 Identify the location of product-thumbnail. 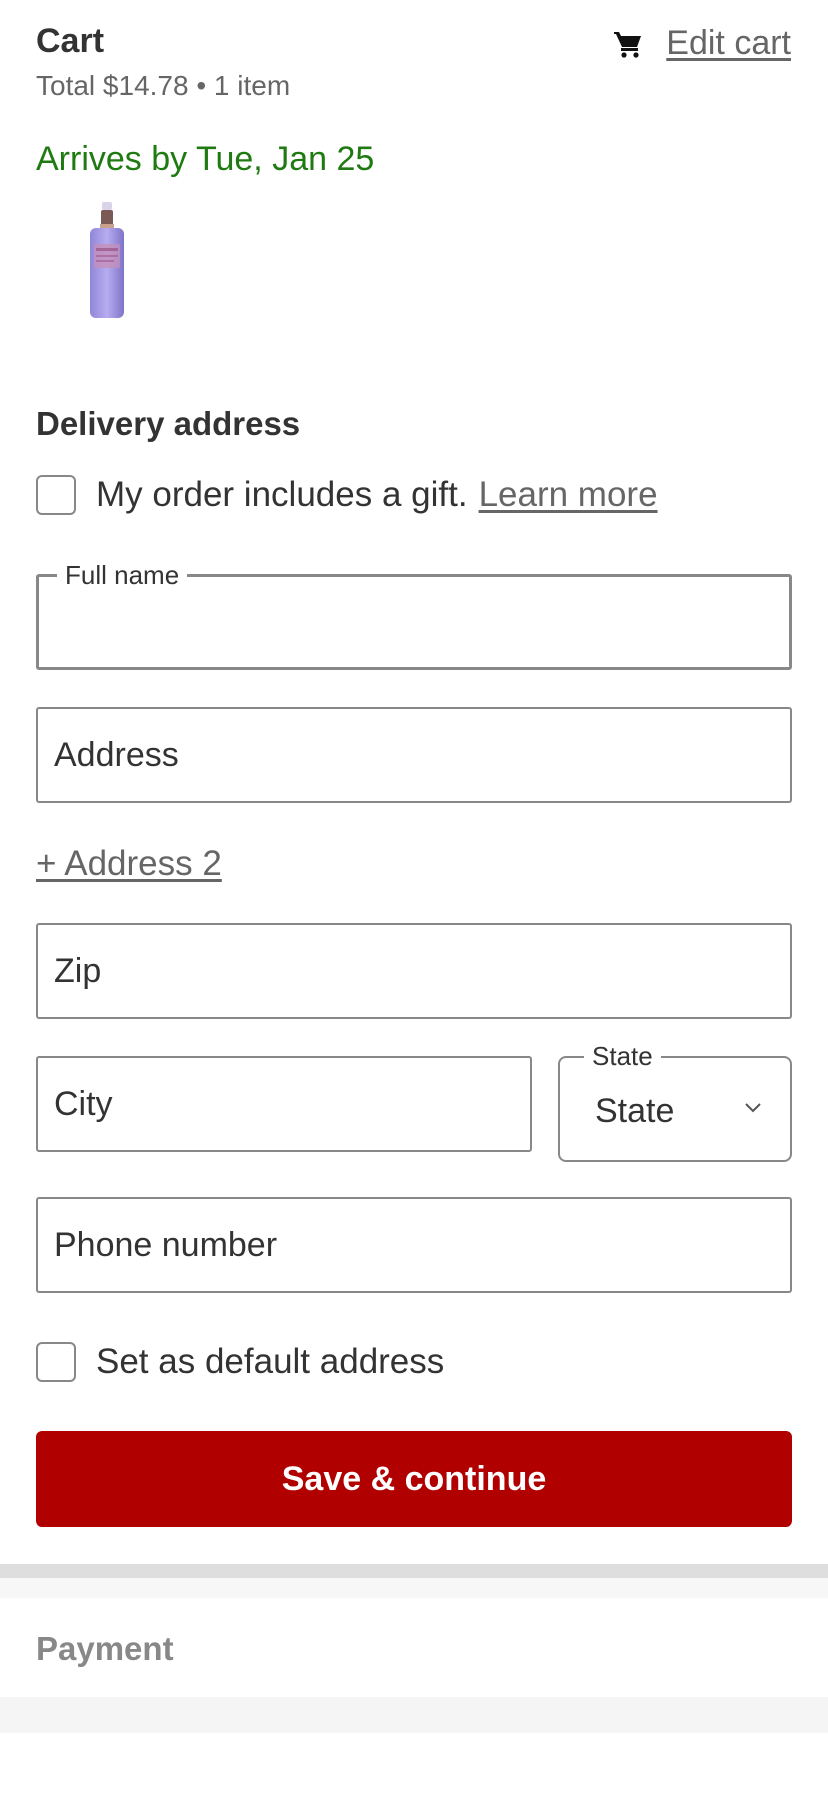
(107, 260).